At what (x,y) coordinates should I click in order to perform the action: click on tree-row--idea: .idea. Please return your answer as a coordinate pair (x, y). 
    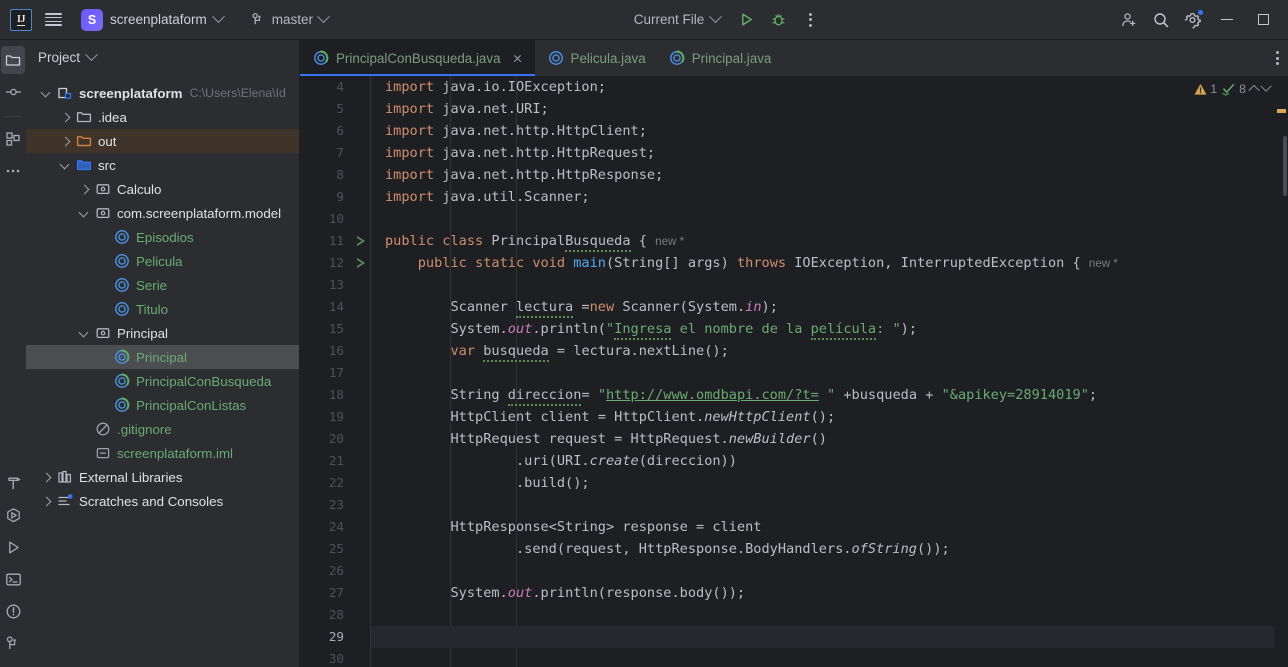
    Looking at the image, I should click on (162, 117).